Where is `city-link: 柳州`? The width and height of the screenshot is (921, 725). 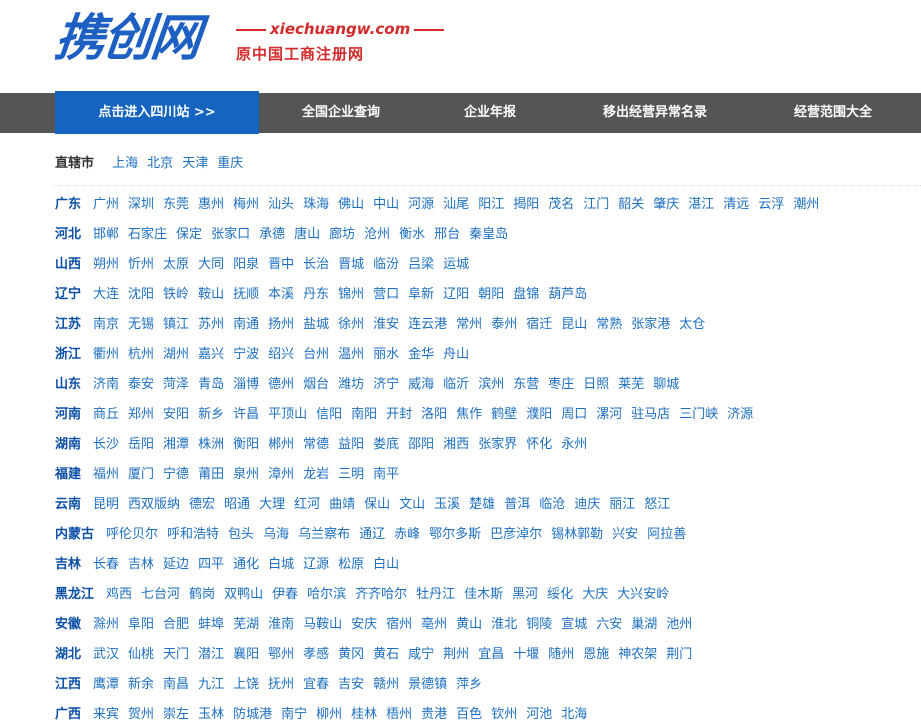
city-link: 柳州 is located at coordinates (329, 714).